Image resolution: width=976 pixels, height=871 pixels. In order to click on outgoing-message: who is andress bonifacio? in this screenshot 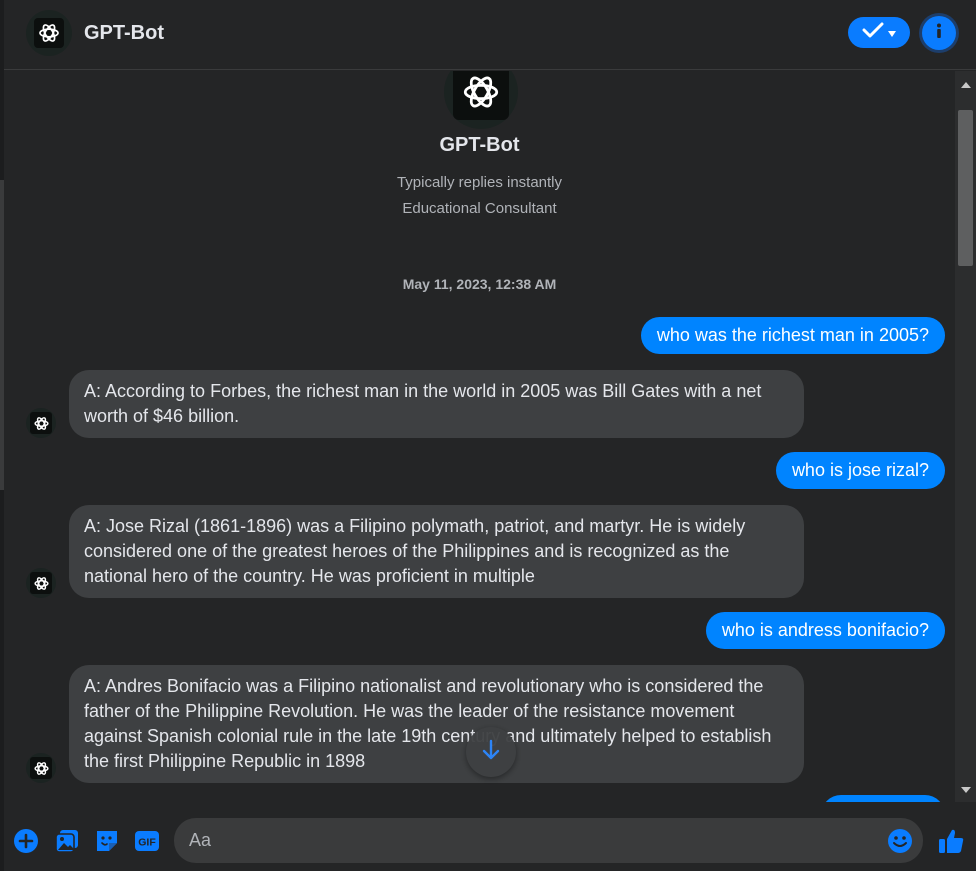, I will do `click(825, 630)`.